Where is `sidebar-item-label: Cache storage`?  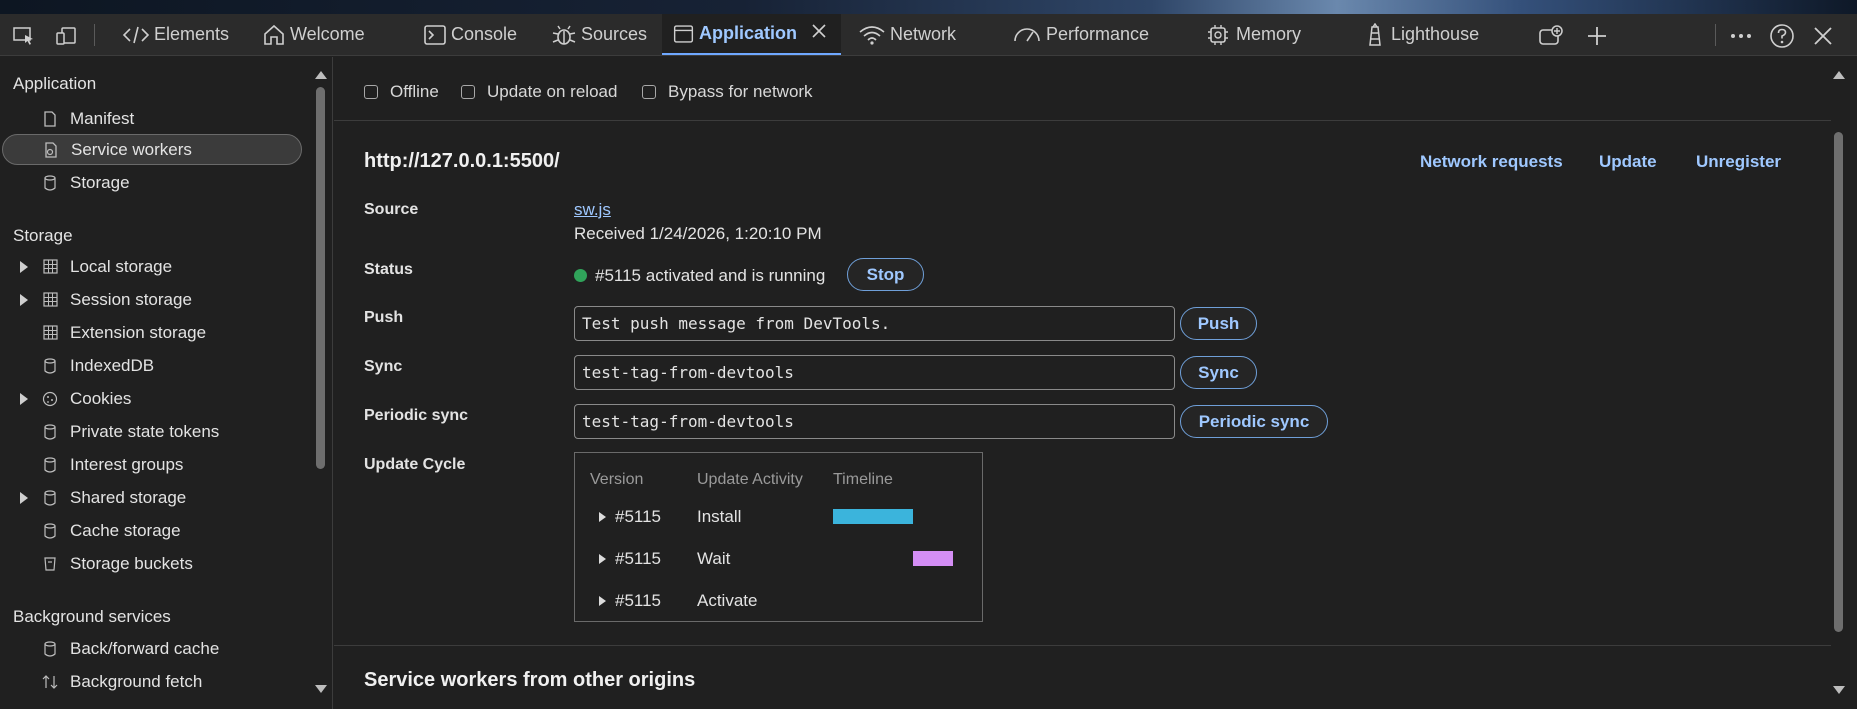
sidebar-item-label: Cache storage is located at coordinates (125, 530).